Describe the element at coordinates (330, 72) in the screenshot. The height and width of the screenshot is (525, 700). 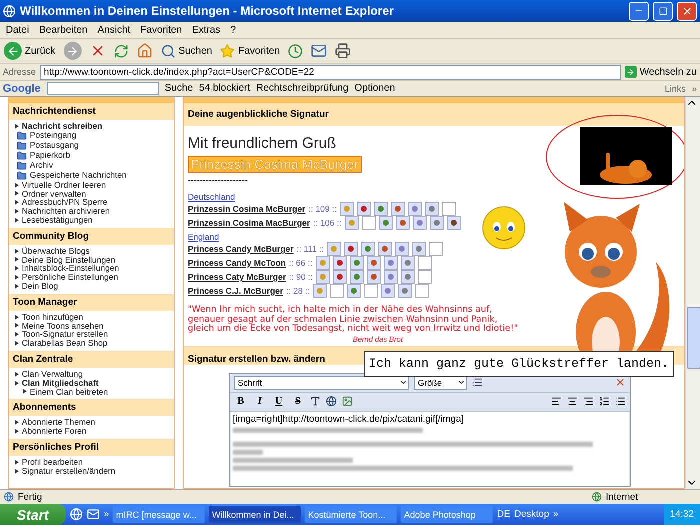
I see `address-field: http://www.toontown-click.de/index.php?act=UserCP&CODE=22` at that location.